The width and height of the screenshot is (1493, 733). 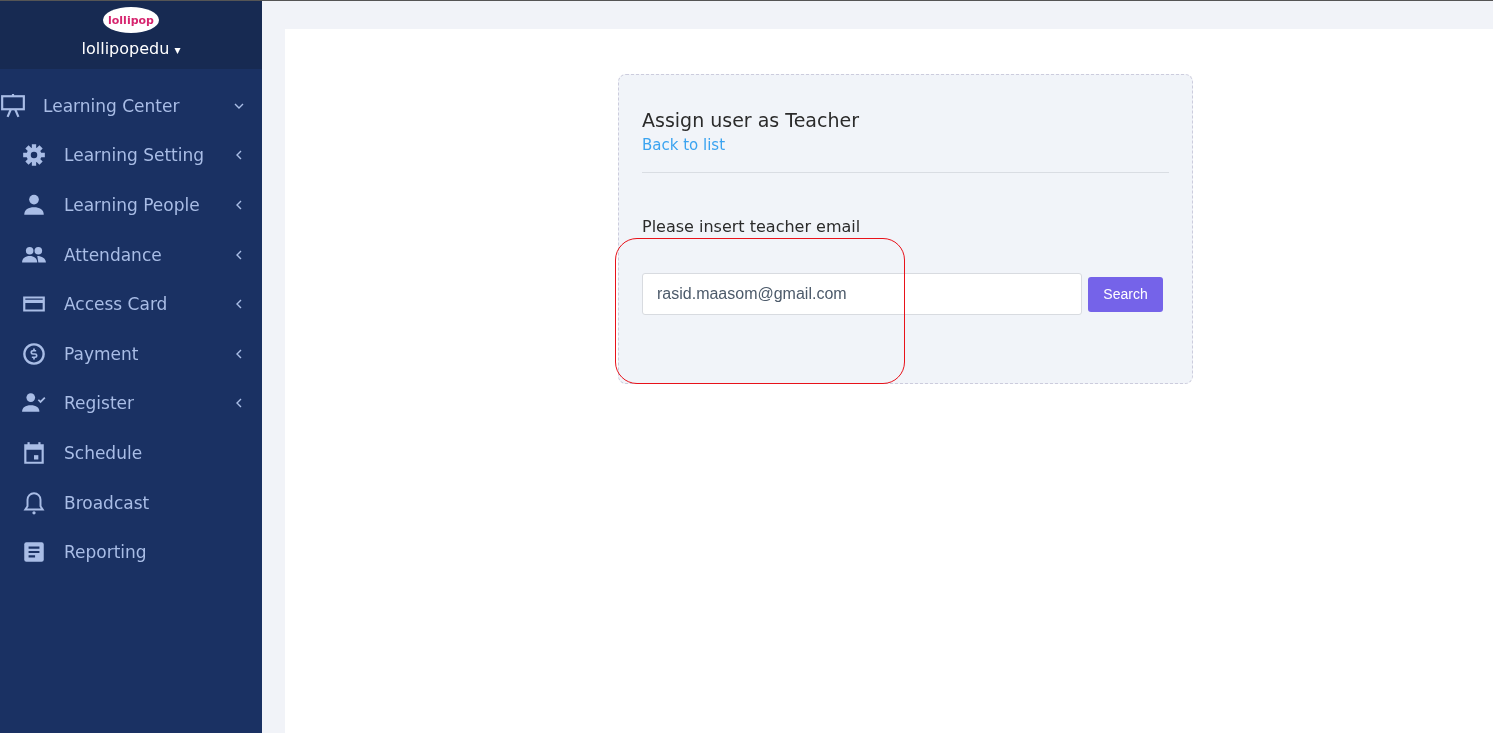 I want to click on menu-item: Access Card, so click(x=131, y=304).